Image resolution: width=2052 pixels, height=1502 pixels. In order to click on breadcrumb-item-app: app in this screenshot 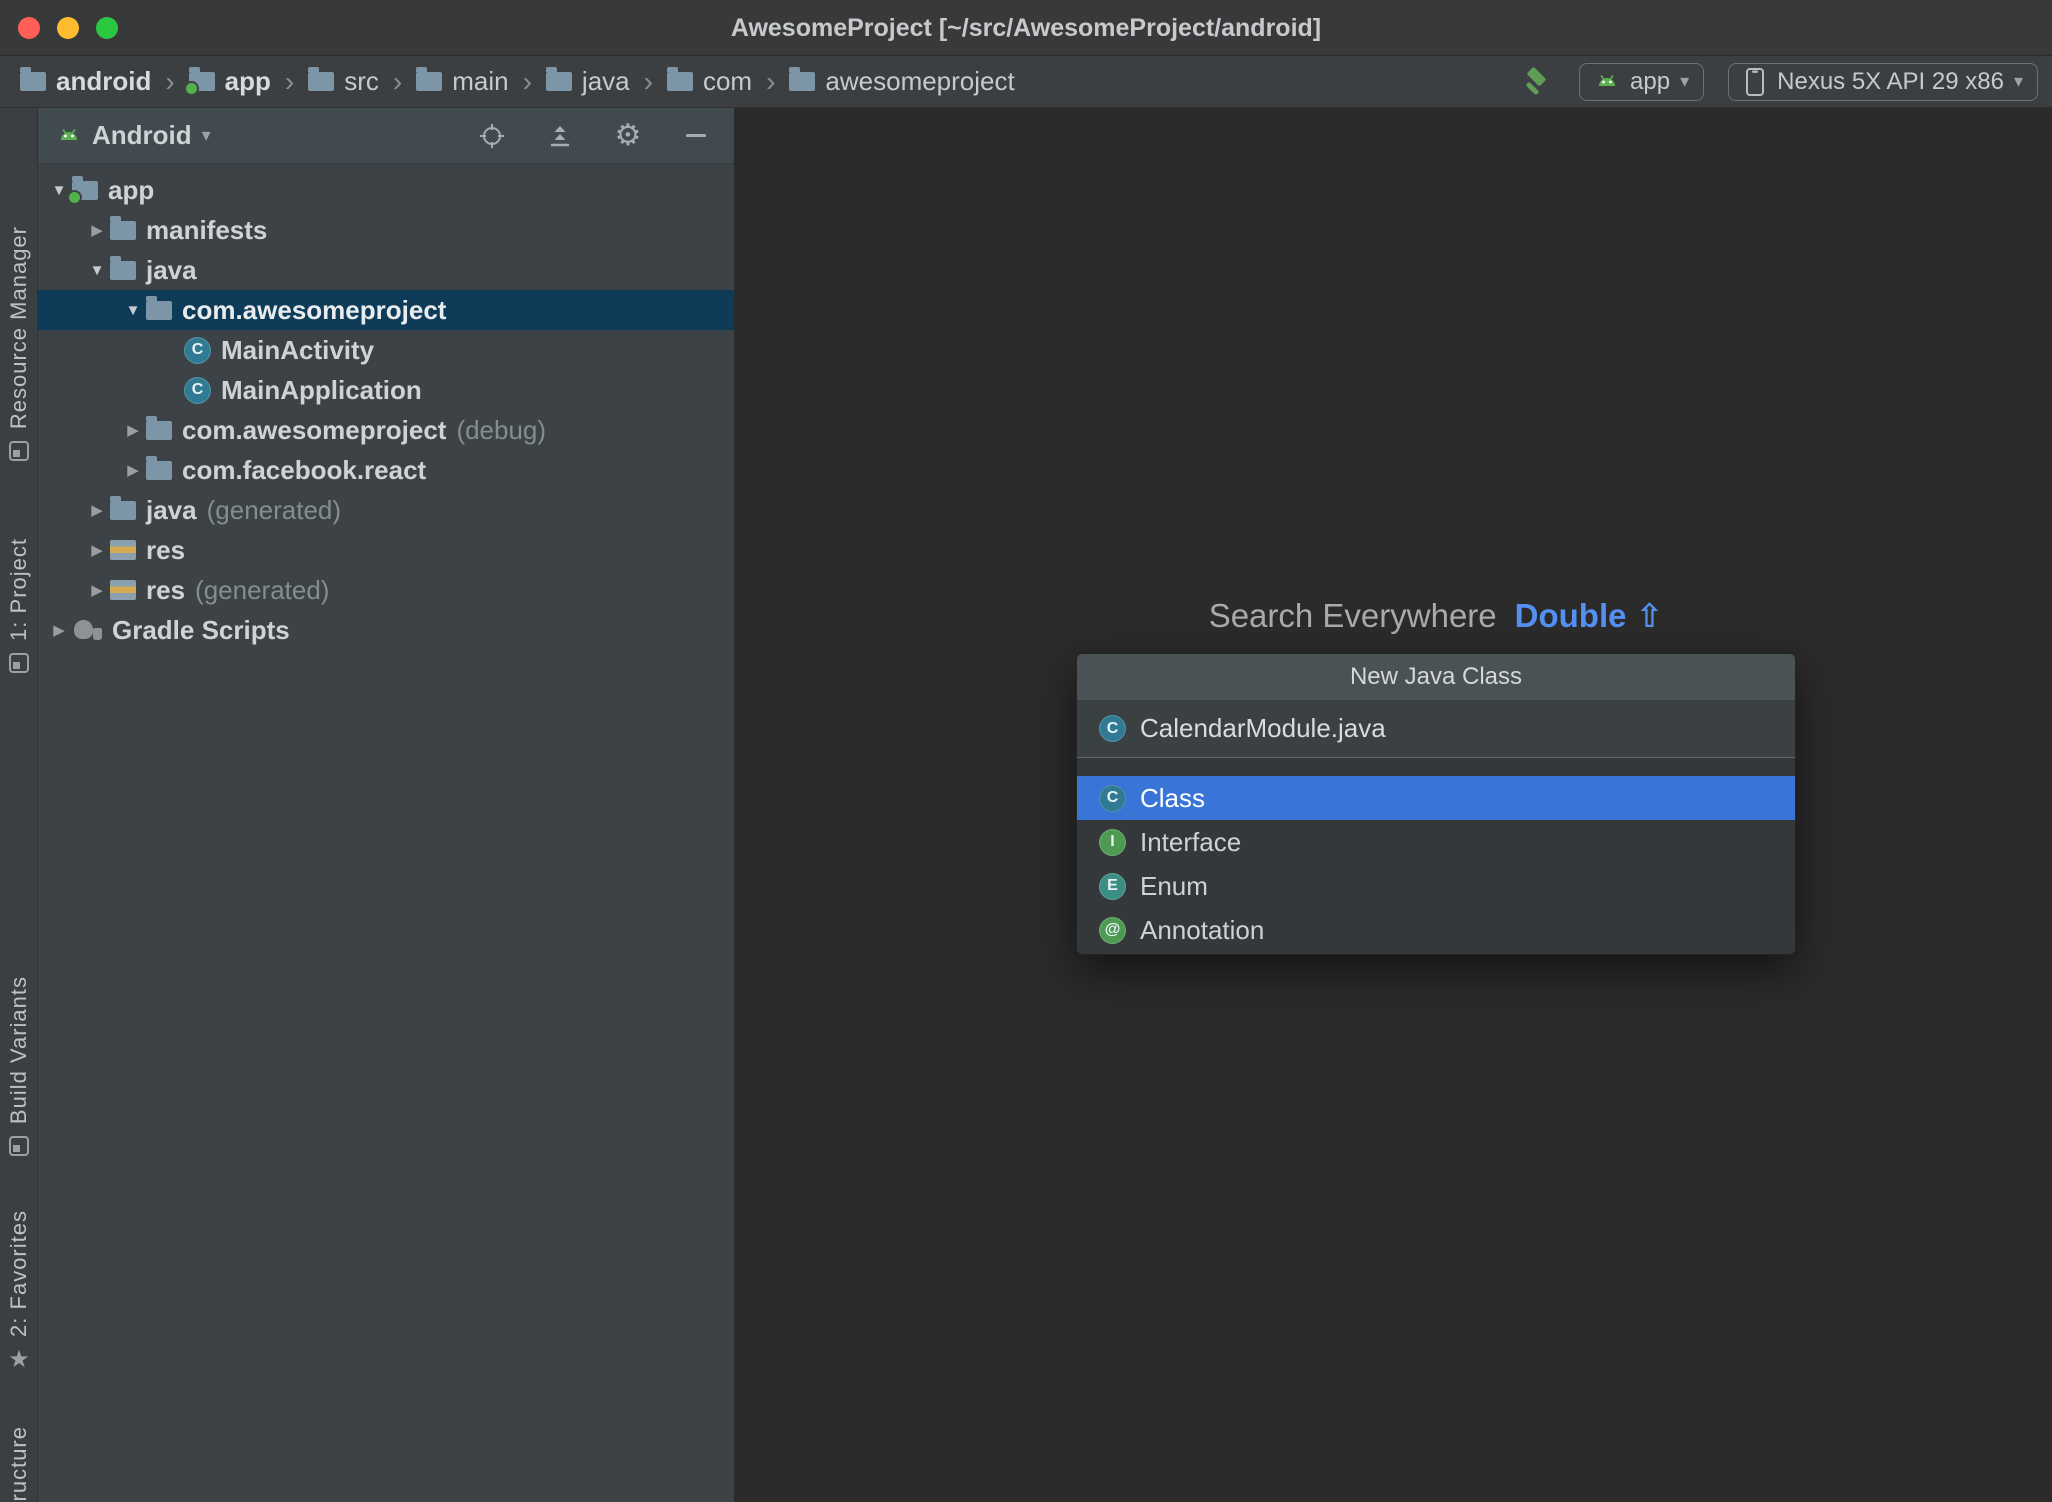, I will do `click(227, 81)`.